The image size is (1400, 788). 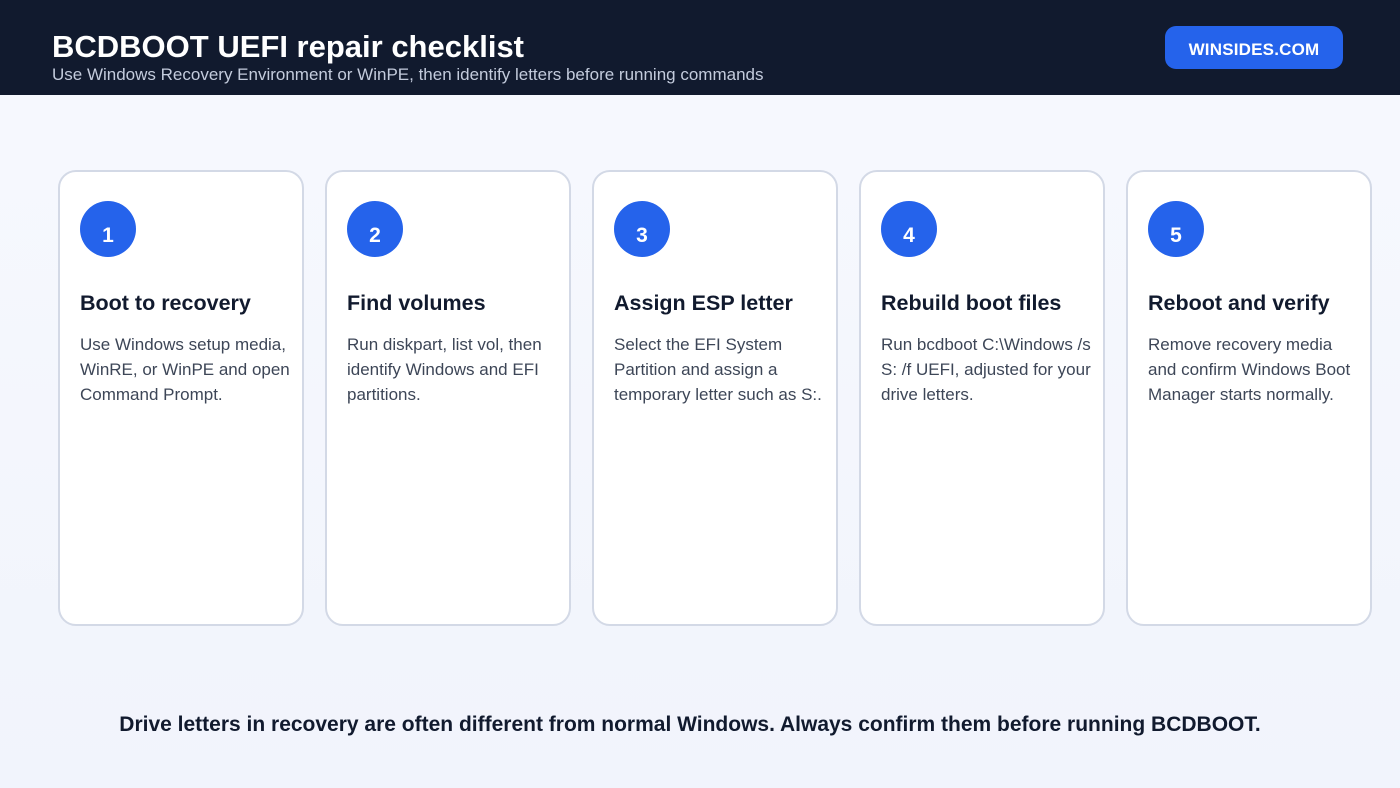 I want to click on step-number-badge: 2, so click(x=375, y=229).